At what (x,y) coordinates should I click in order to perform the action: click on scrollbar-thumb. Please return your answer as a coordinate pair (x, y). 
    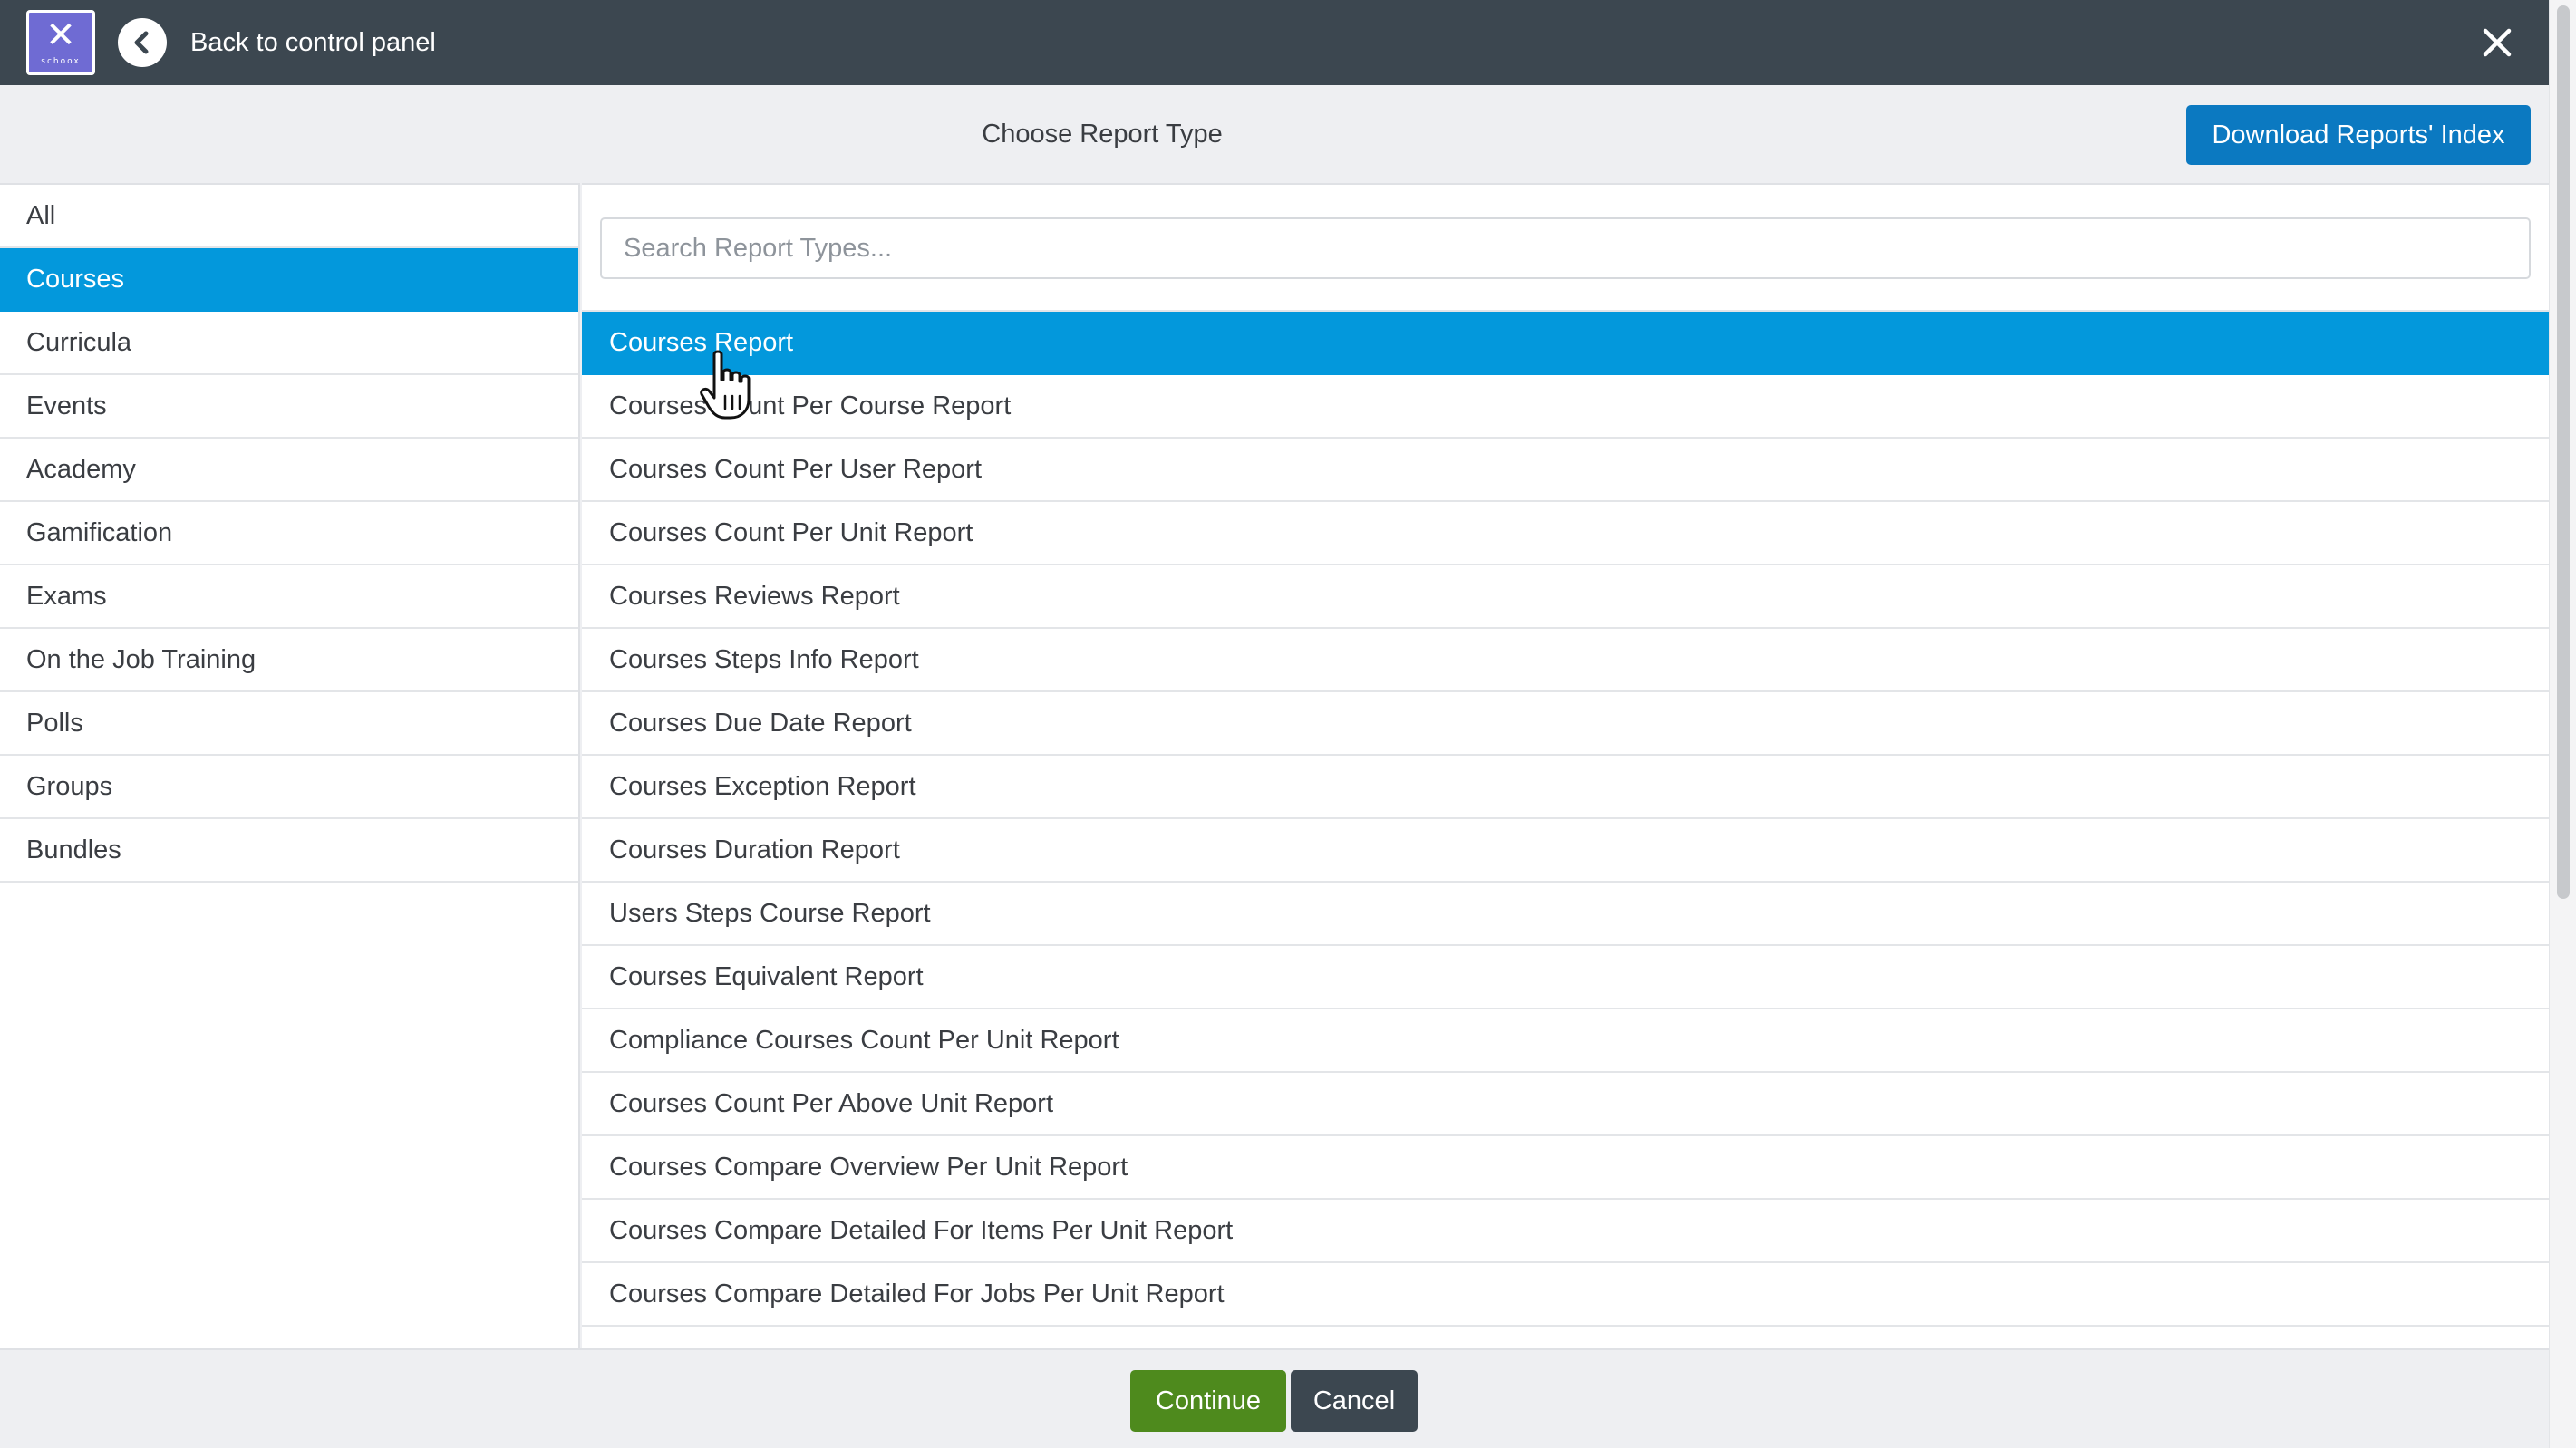
    Looking at the image, I should click on (2563, 452).